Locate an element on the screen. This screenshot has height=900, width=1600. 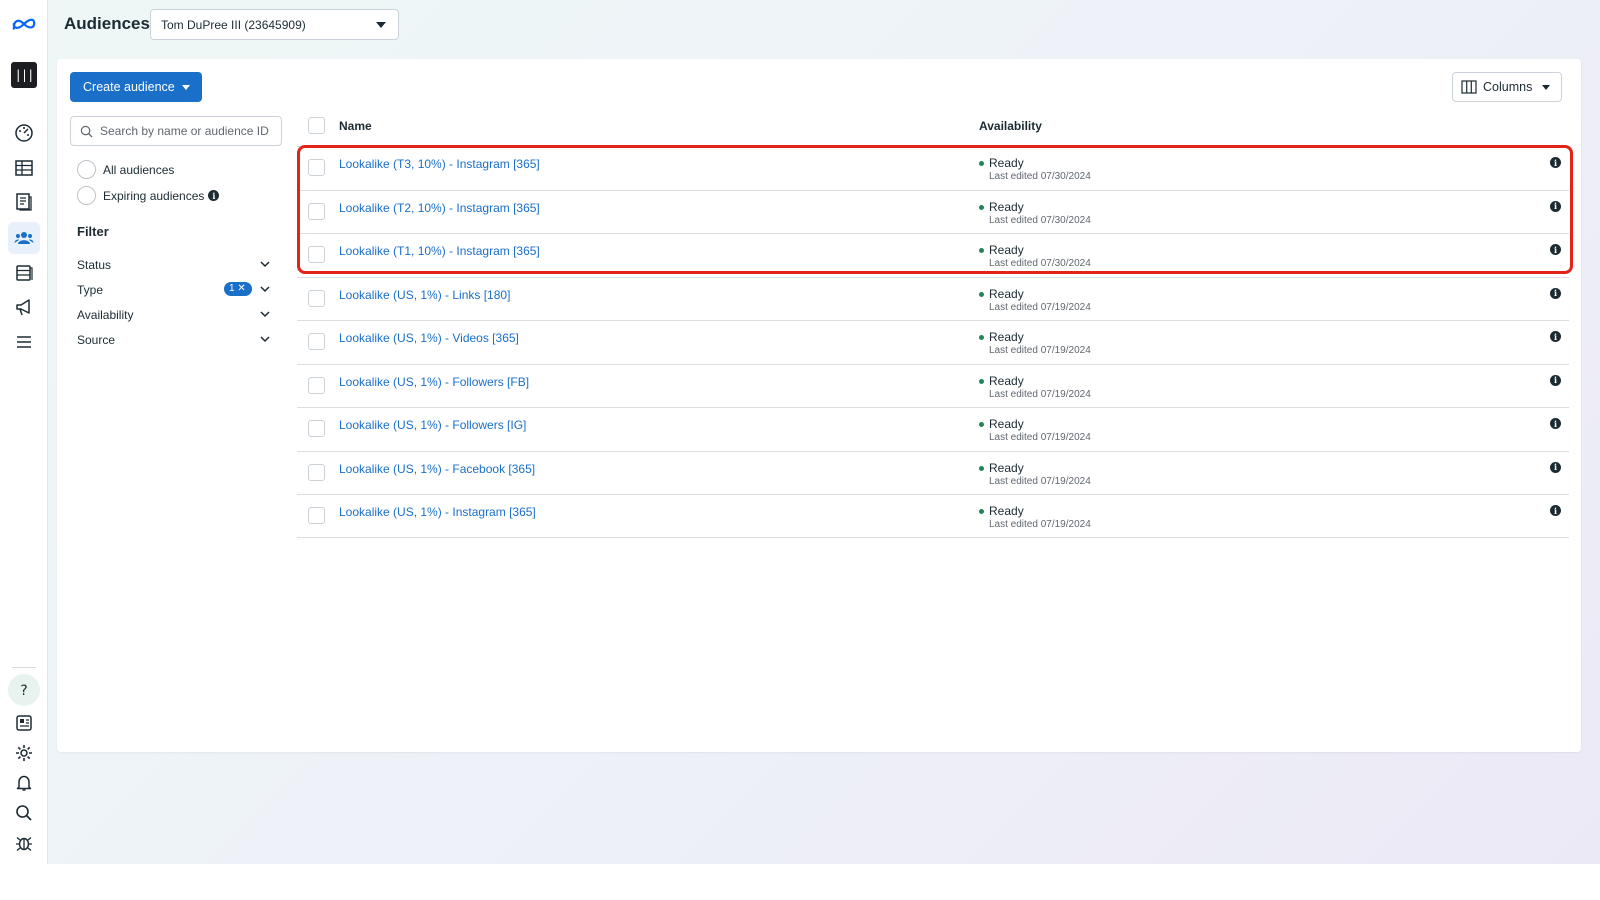
audience-name-link: Lookalike (T3, 10%) - Instagram [365] is located at coordinates (439, 164).